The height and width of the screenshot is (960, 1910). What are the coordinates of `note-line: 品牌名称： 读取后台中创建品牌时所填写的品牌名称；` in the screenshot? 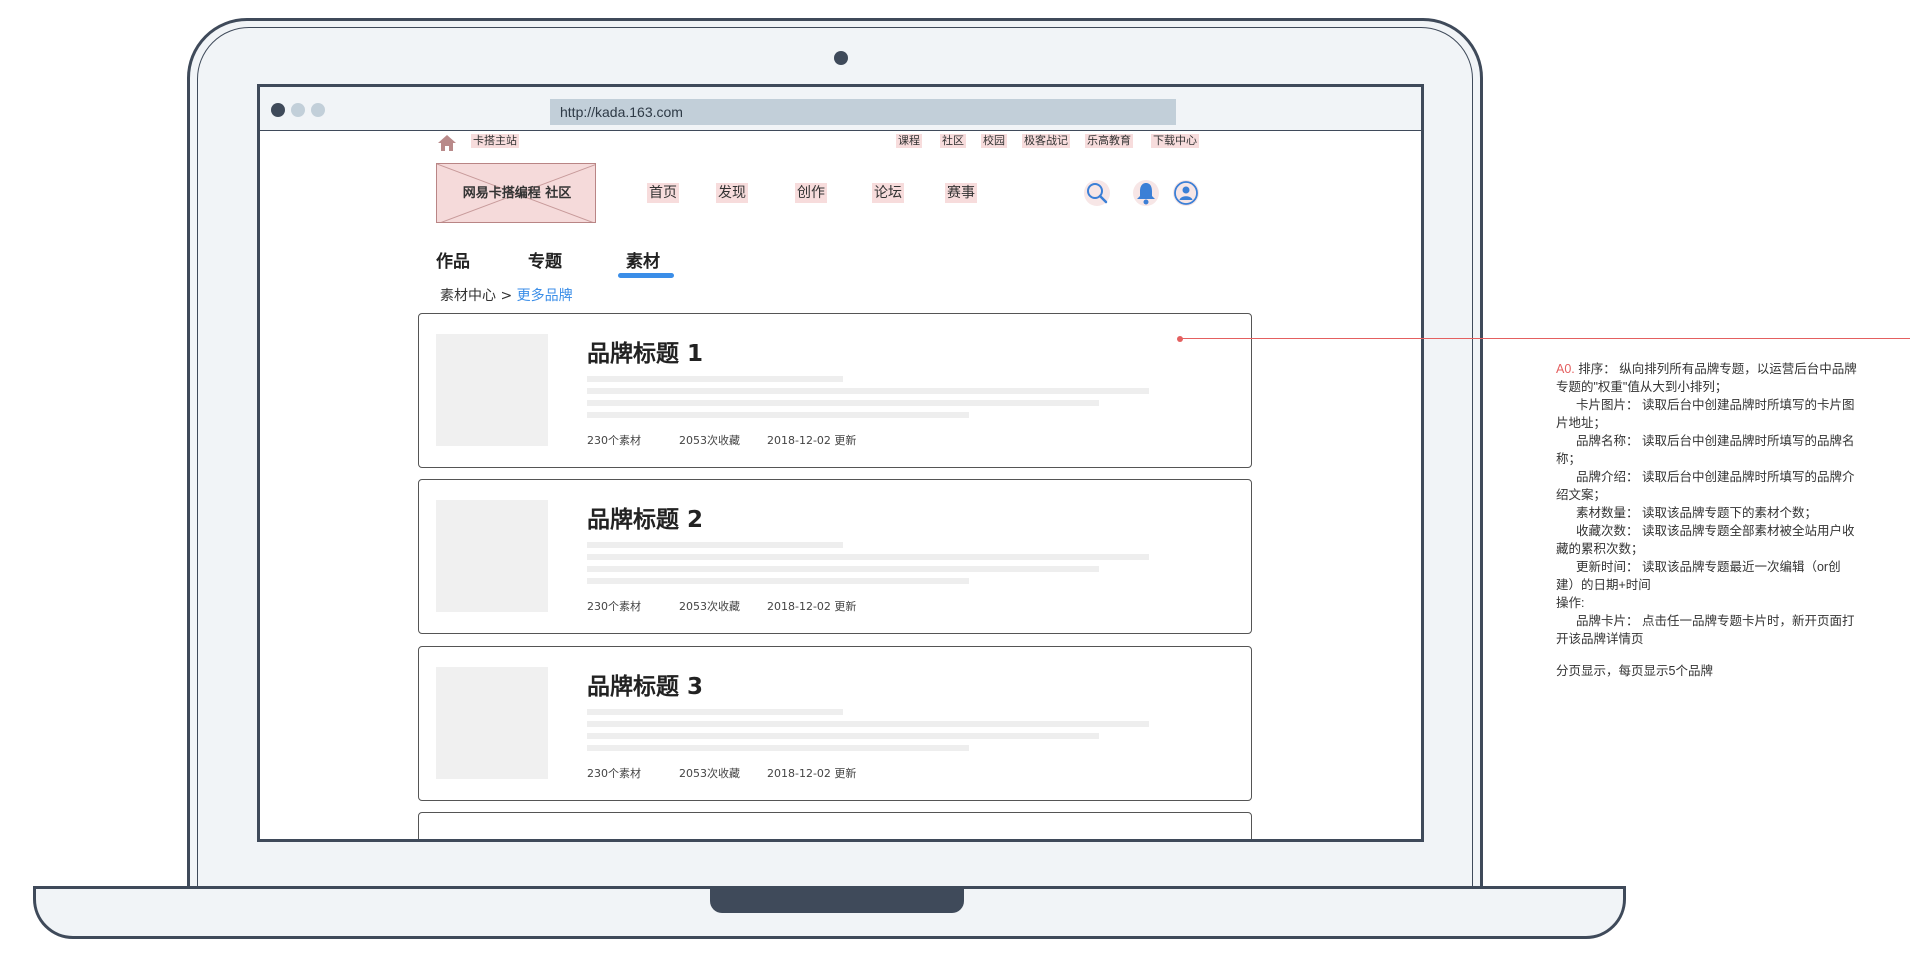 It's located at (1705, 450).